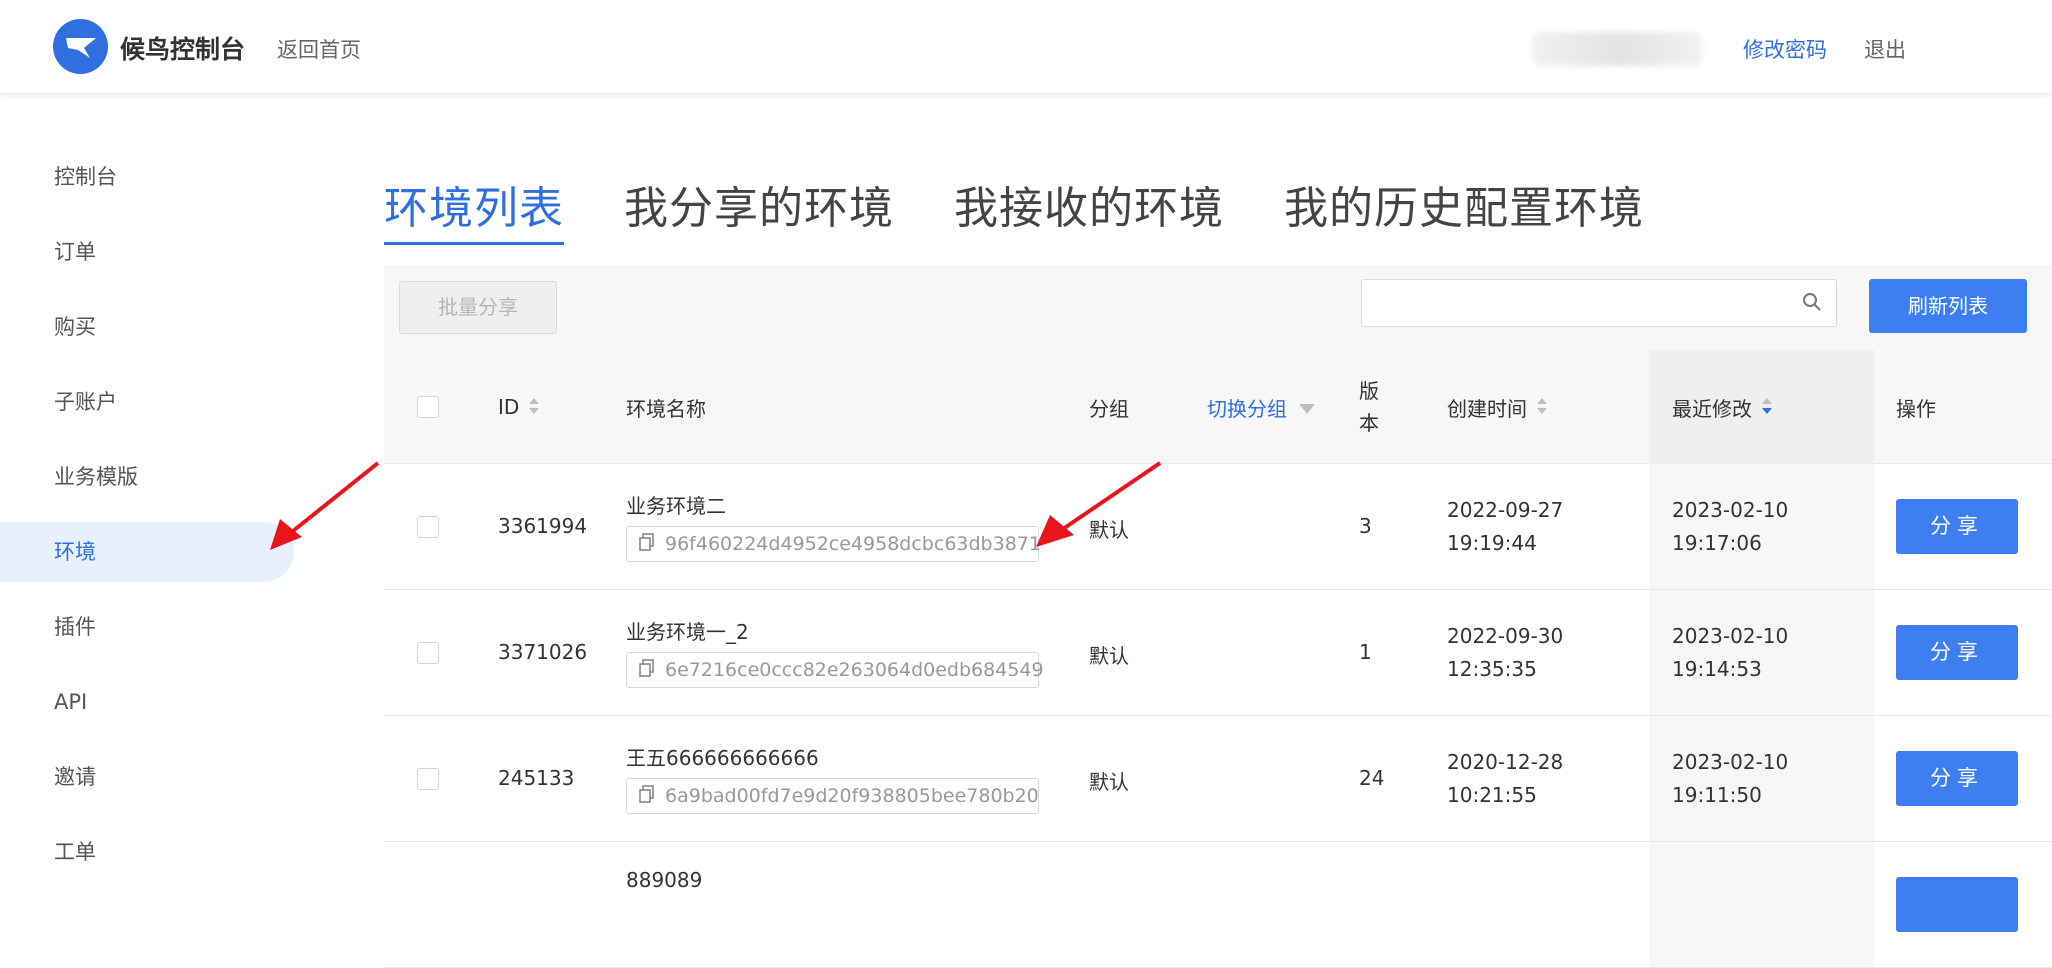 This screenshot has height=968, width=2052. Describe the element at coordinates (853, 544) in the screenshot. I see `env-uuid-text: 96f460224d4952ce4958dcbc63db3871` at that location.